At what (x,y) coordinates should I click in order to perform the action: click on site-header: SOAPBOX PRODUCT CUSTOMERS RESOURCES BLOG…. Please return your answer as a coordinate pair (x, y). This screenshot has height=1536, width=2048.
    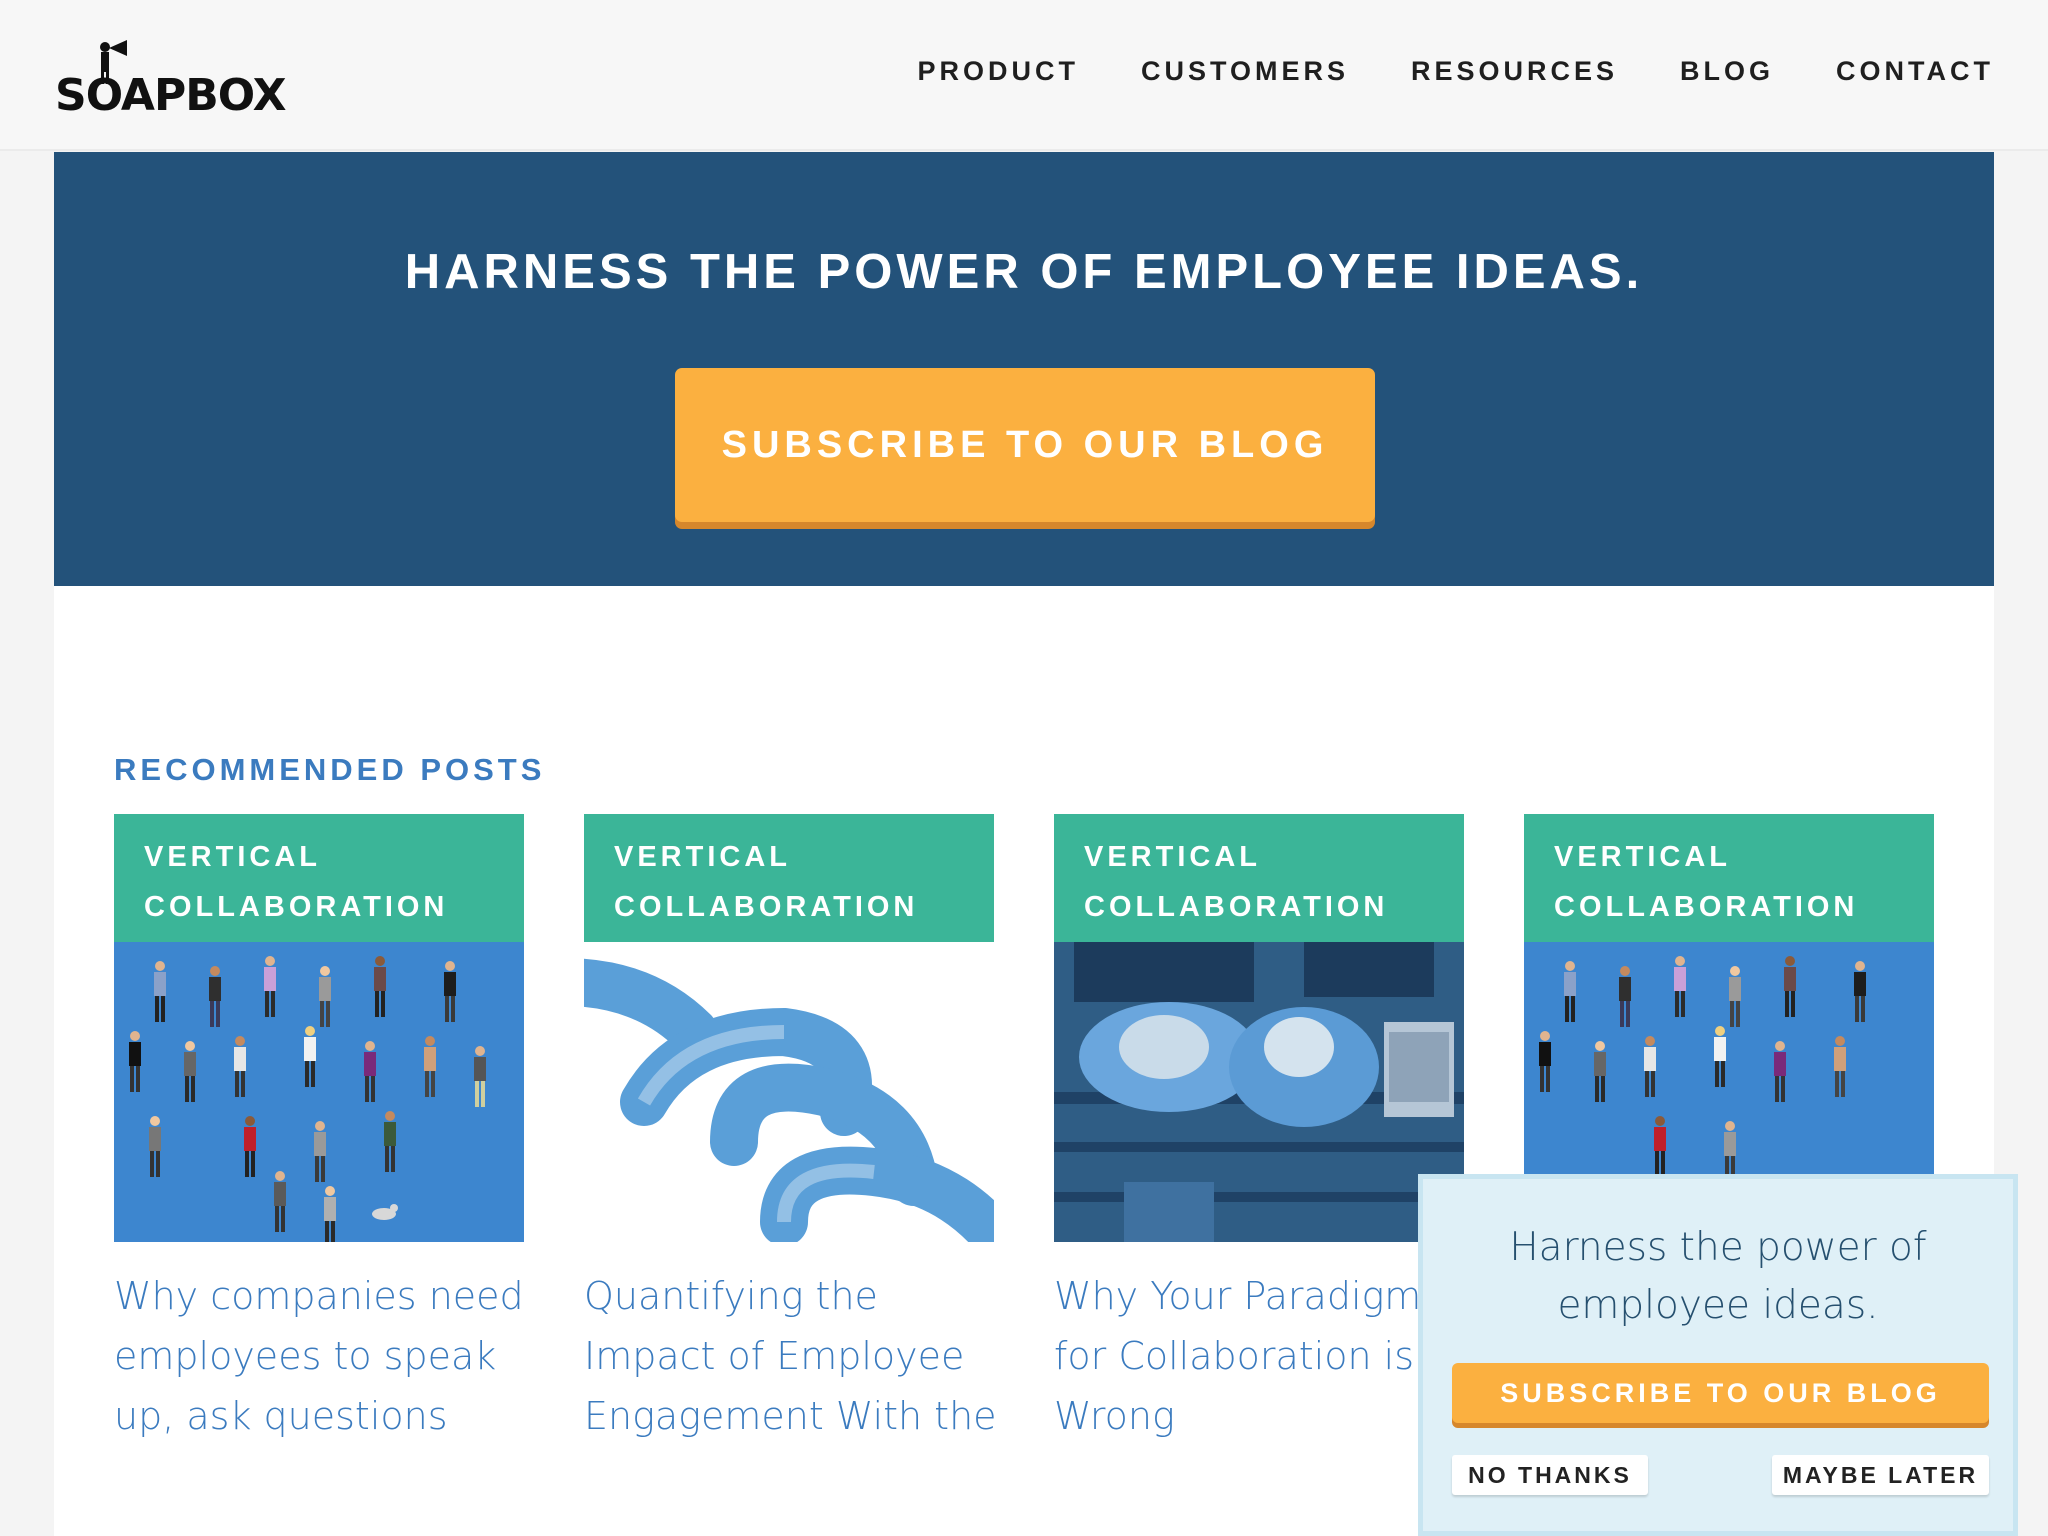
    Looking at the image, I should click on (1024, 75).